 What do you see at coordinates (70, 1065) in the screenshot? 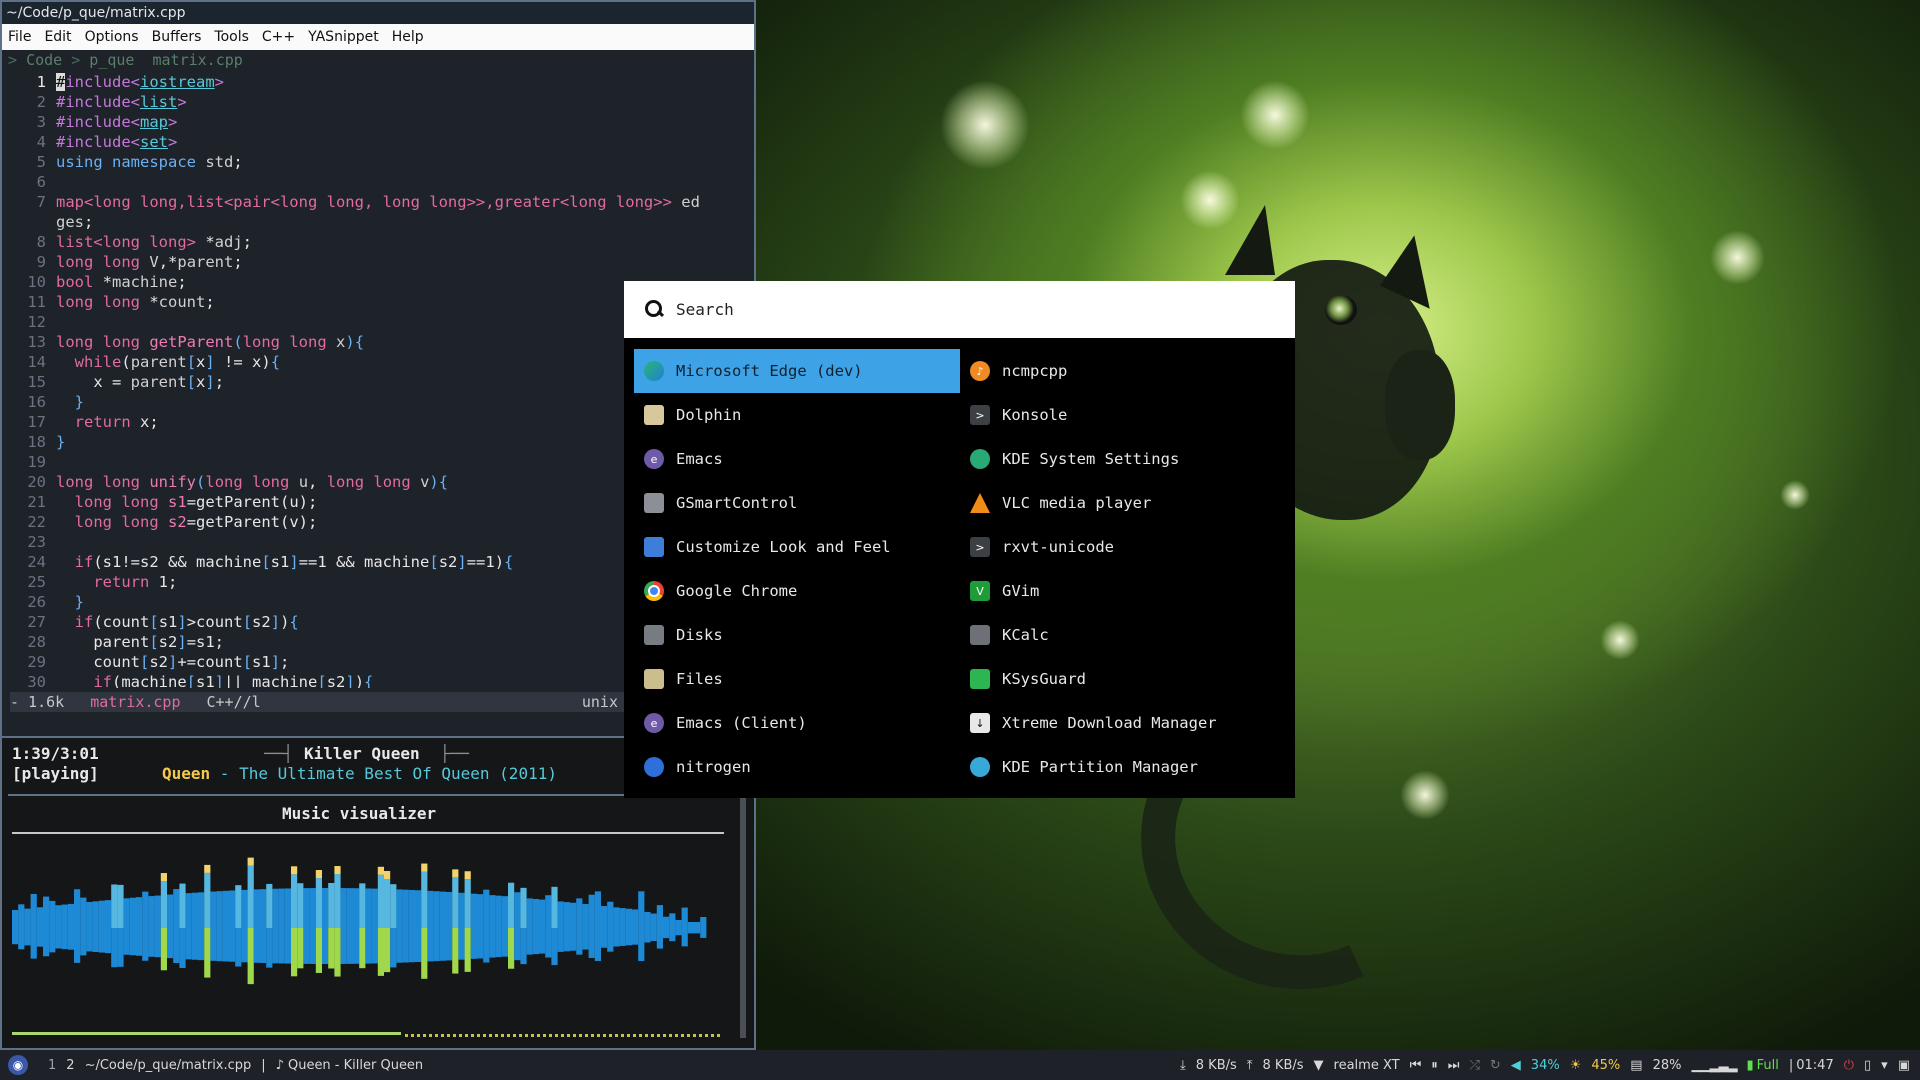
I see `workspace-2: 2` at bounding box center [70, 1065].